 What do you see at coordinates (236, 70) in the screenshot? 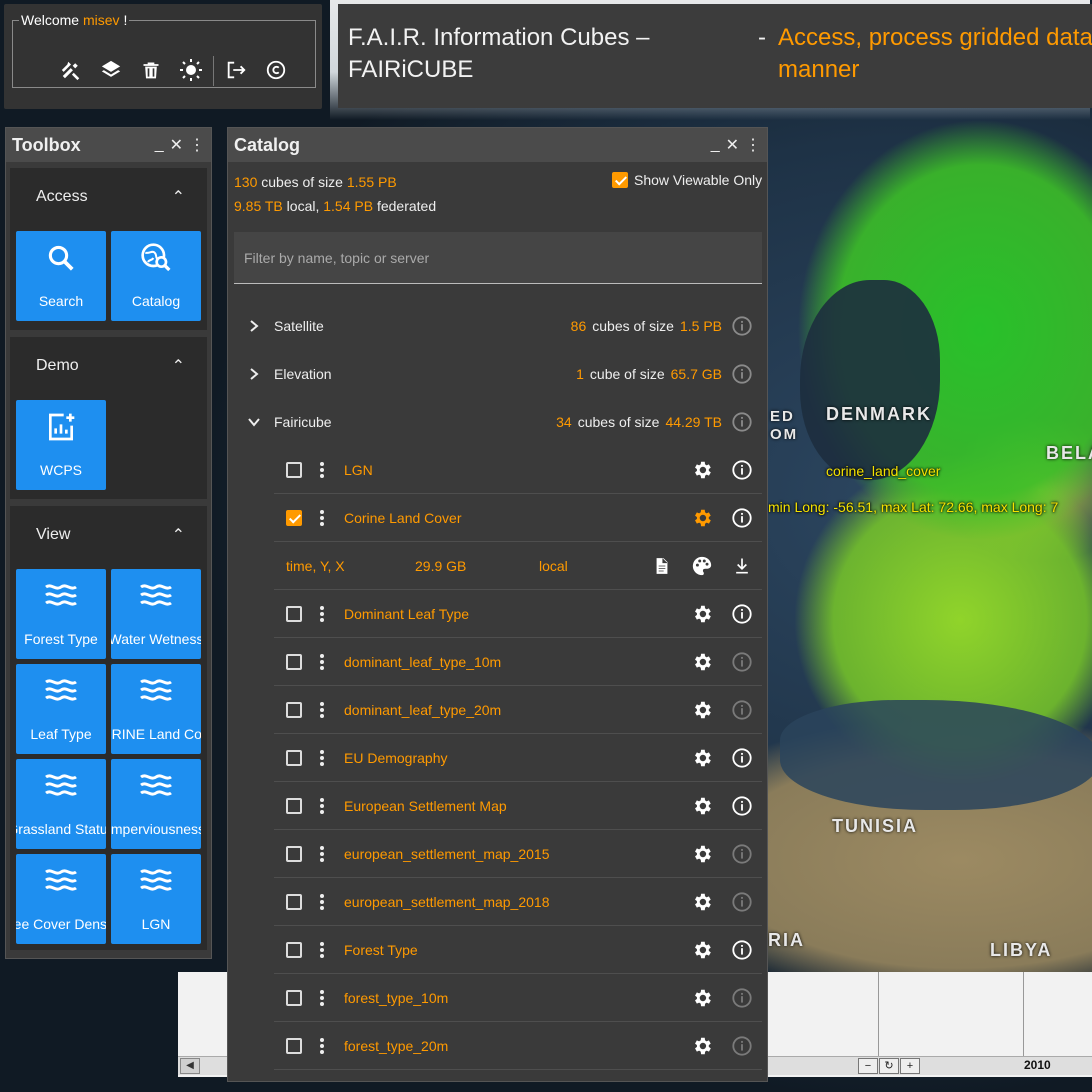
I see `logout-icon` at bounding box center [236, 70].